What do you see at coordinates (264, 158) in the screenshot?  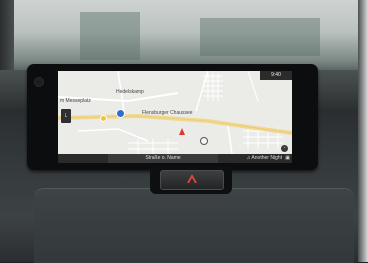 I see `now-playing-track: ♫ Another Night` at bounding box center [264, 158].